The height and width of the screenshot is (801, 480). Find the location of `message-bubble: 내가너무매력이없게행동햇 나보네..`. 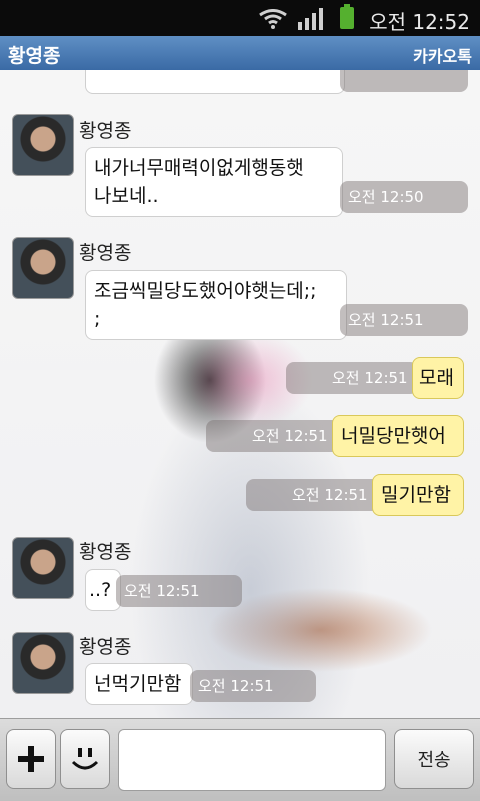

message-bubble: 내가너무매력이없게행동햇 나보네.. is located at coordinates (214, 182).